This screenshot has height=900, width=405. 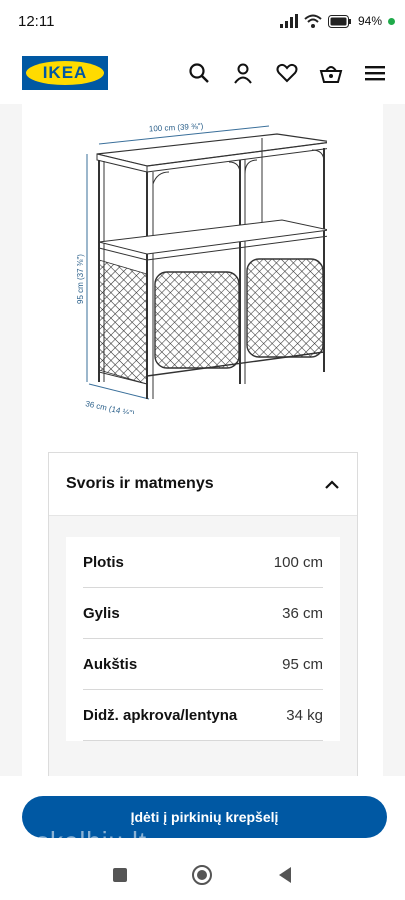 What do you see at coordinates (375, 73) in the screenshot?
I see `menu-icon` at bounding box center [375, 73].